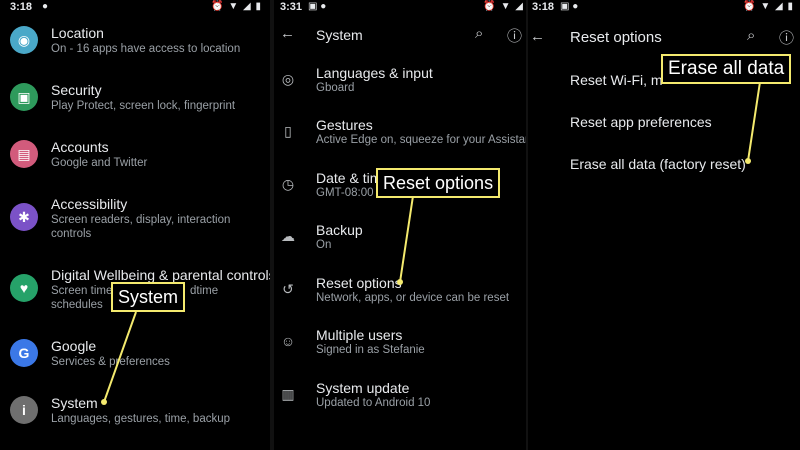 This screenshot has width=800, height=450. Describe the element at coordinates (24, 97) in the screenshot. I see `lock-icon: ▣` at that location.